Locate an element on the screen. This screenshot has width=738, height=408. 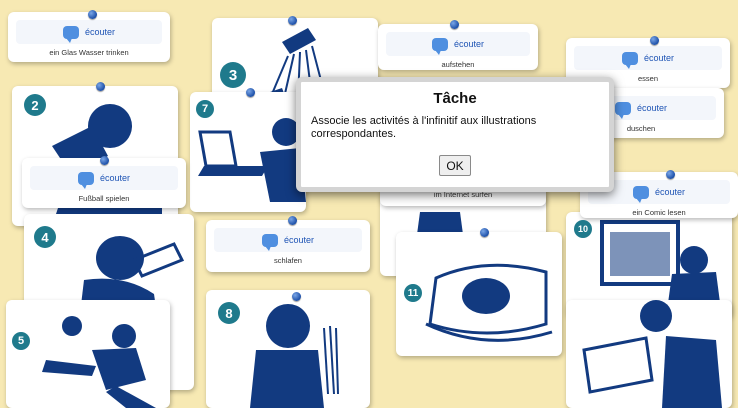
illustration-card-comics is located at coordinates (649, 354).